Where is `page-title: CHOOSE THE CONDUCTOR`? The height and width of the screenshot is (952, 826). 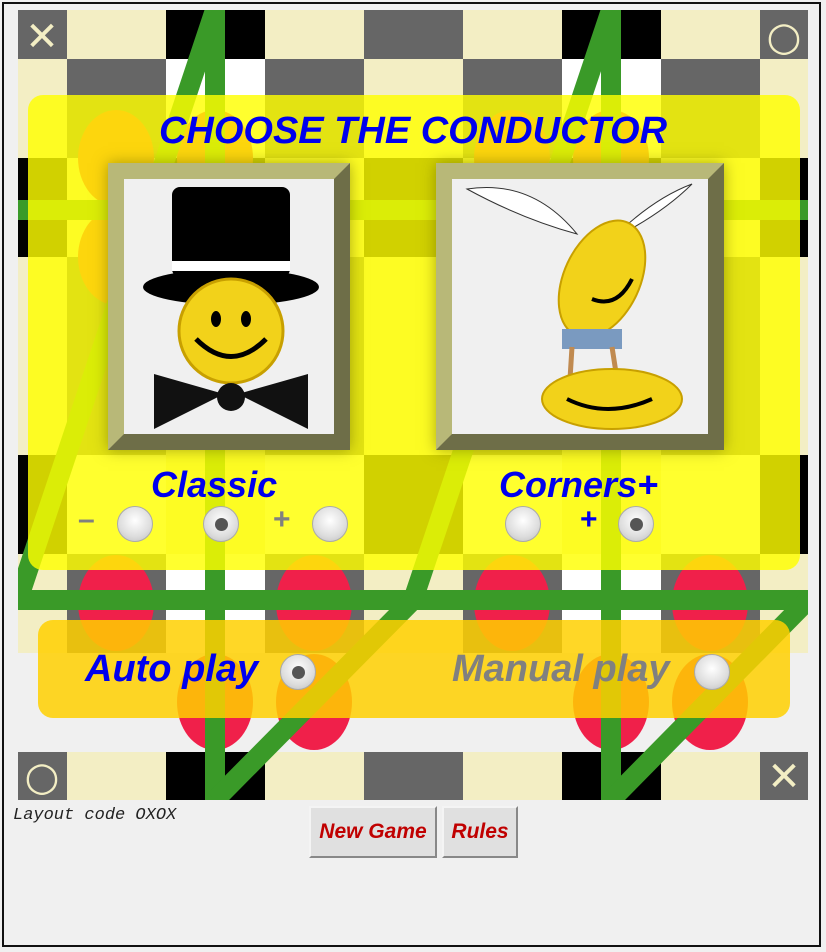
page-title: CHOOSE THE CONDUCTOR is located at coordinates (413, 131).